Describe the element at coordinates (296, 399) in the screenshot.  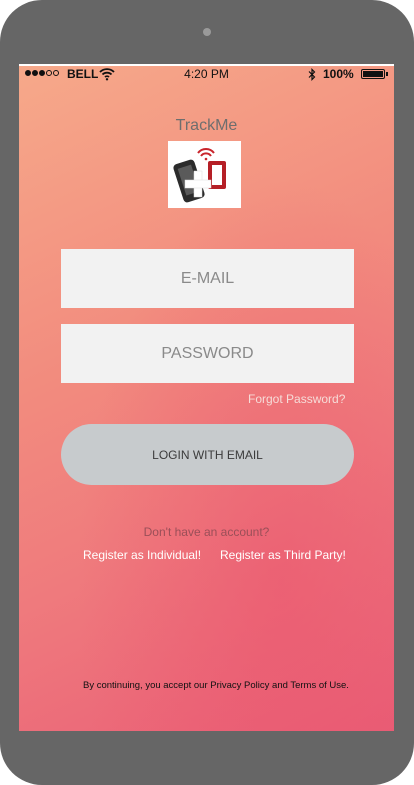
I see `forgot-password-link: Forgot Password?` at that location.